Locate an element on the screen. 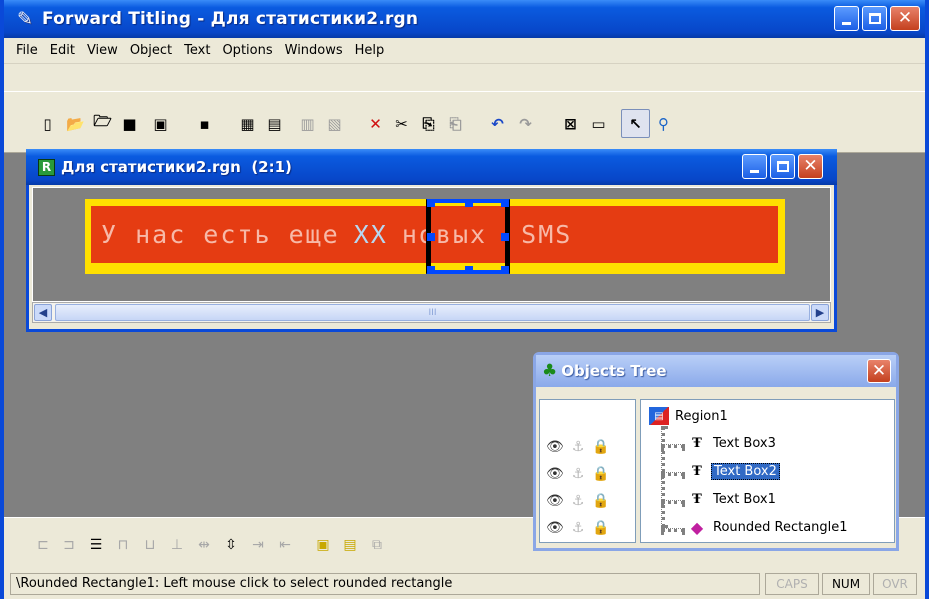 This screenshot has width=929, height=599. bring-forward-button: ▣ is located at coordinates (323, 545).